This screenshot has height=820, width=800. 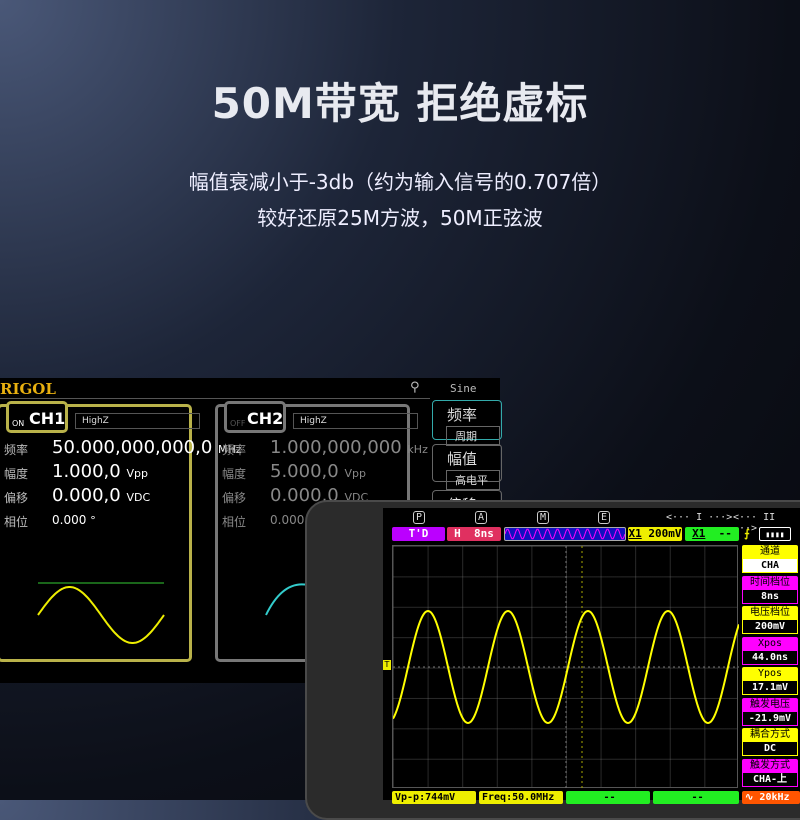 I want to click on ch1-waveform-preview, so click(x=101, y=613).